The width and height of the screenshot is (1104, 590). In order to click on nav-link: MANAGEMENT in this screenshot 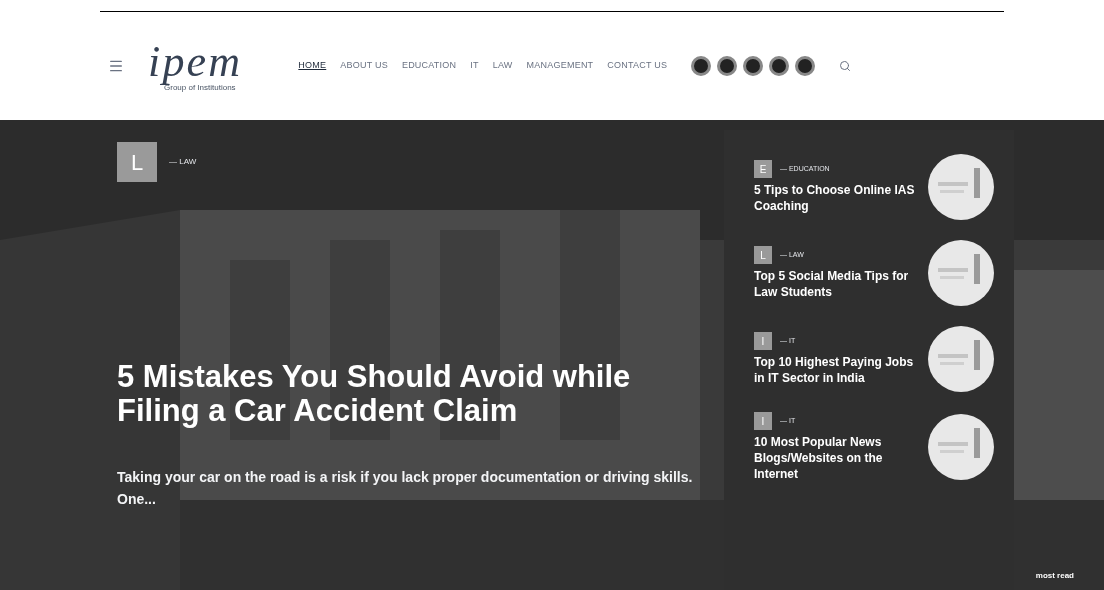, I will do `click(560, 66)`.